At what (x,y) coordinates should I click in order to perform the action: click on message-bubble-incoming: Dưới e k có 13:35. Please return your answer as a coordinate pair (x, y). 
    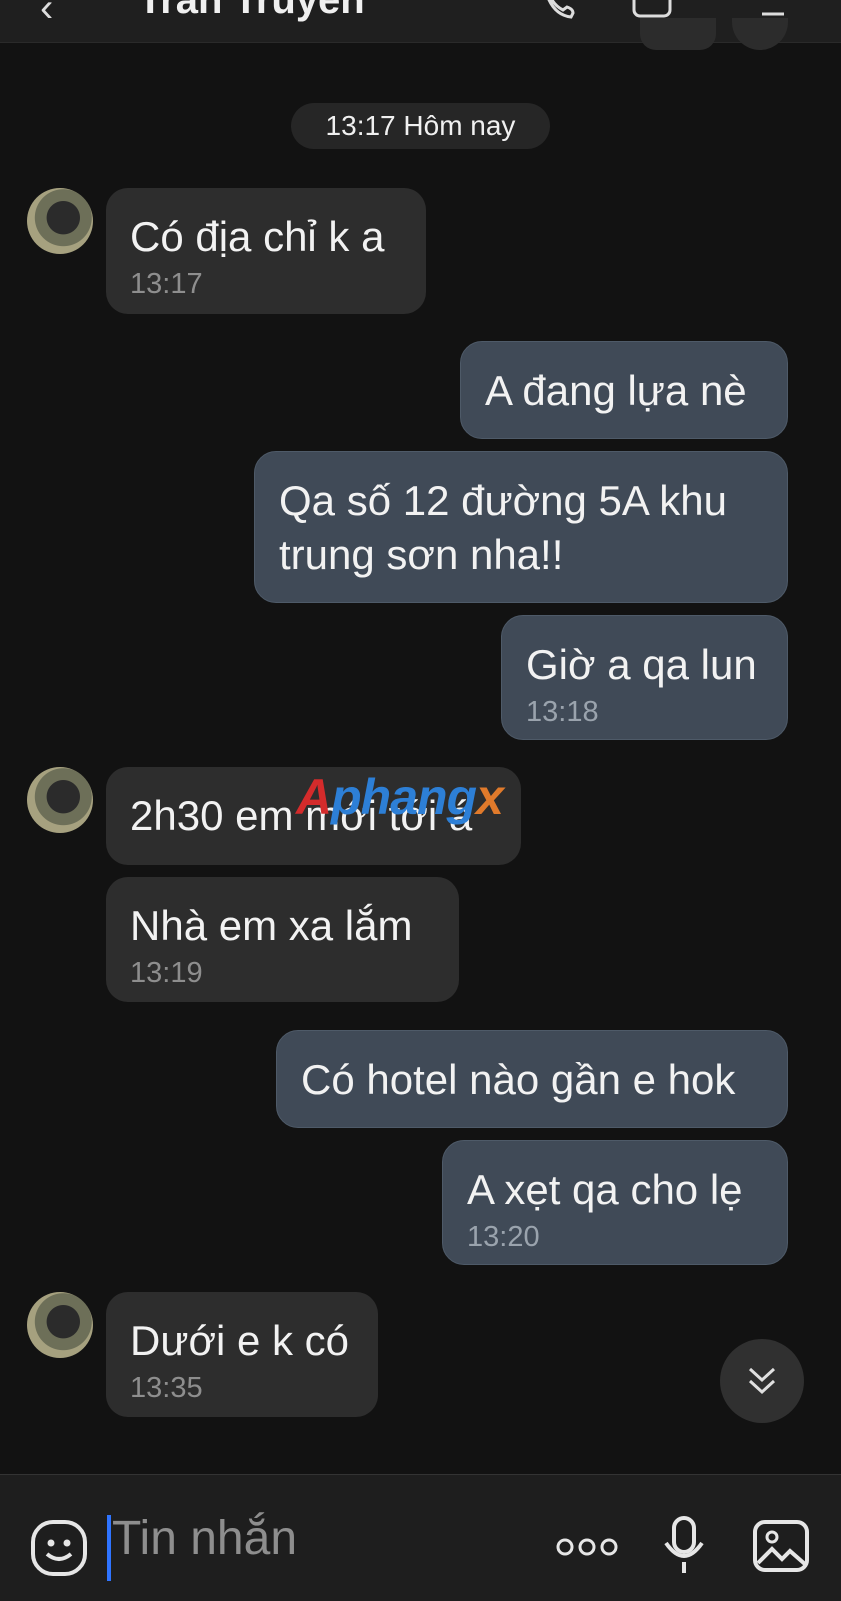
    Looking at the image, I should click on (242, 1354).